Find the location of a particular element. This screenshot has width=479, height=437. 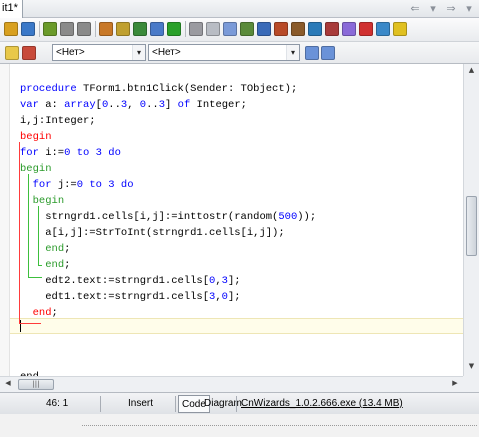

scroll-right-icon: ▶ is located at coordinates (455, 385).